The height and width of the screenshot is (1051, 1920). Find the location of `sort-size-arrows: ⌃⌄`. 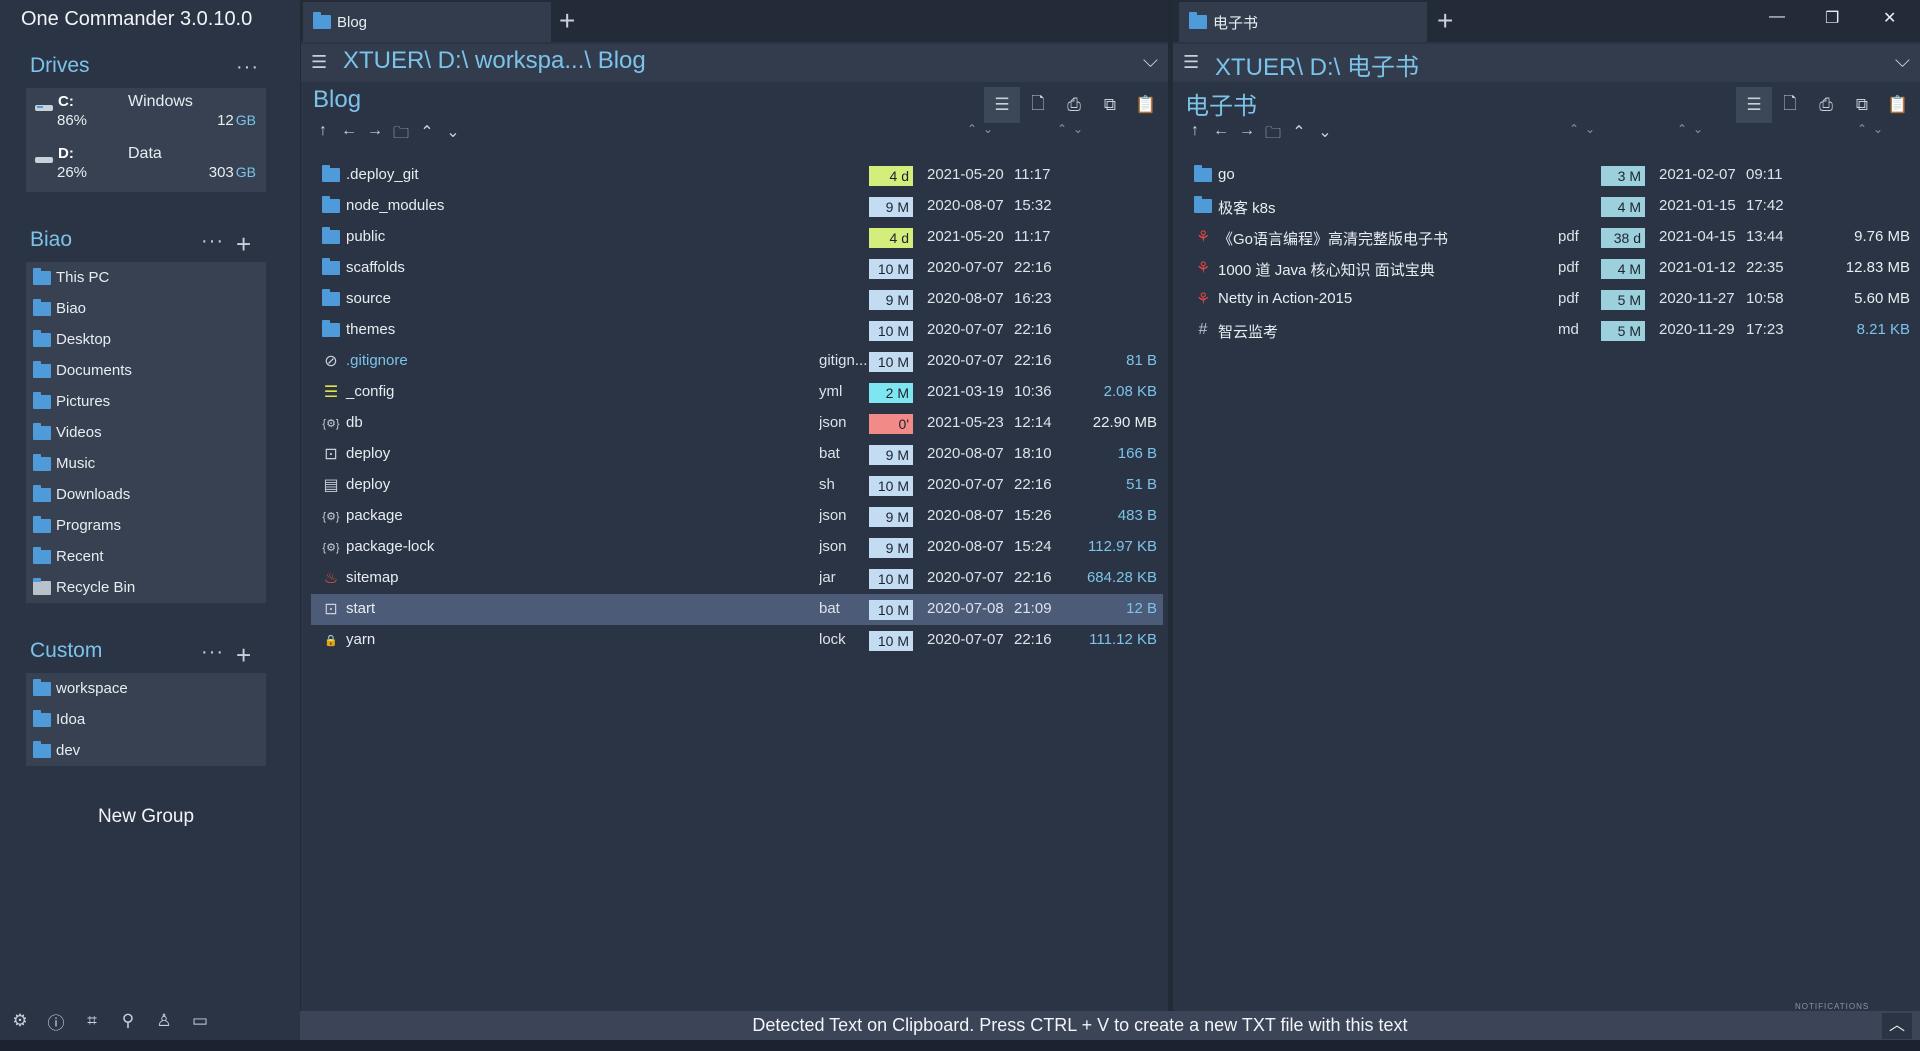

sort-size-arrows: ⌃⌄ is located at coordinates (1873, 129).